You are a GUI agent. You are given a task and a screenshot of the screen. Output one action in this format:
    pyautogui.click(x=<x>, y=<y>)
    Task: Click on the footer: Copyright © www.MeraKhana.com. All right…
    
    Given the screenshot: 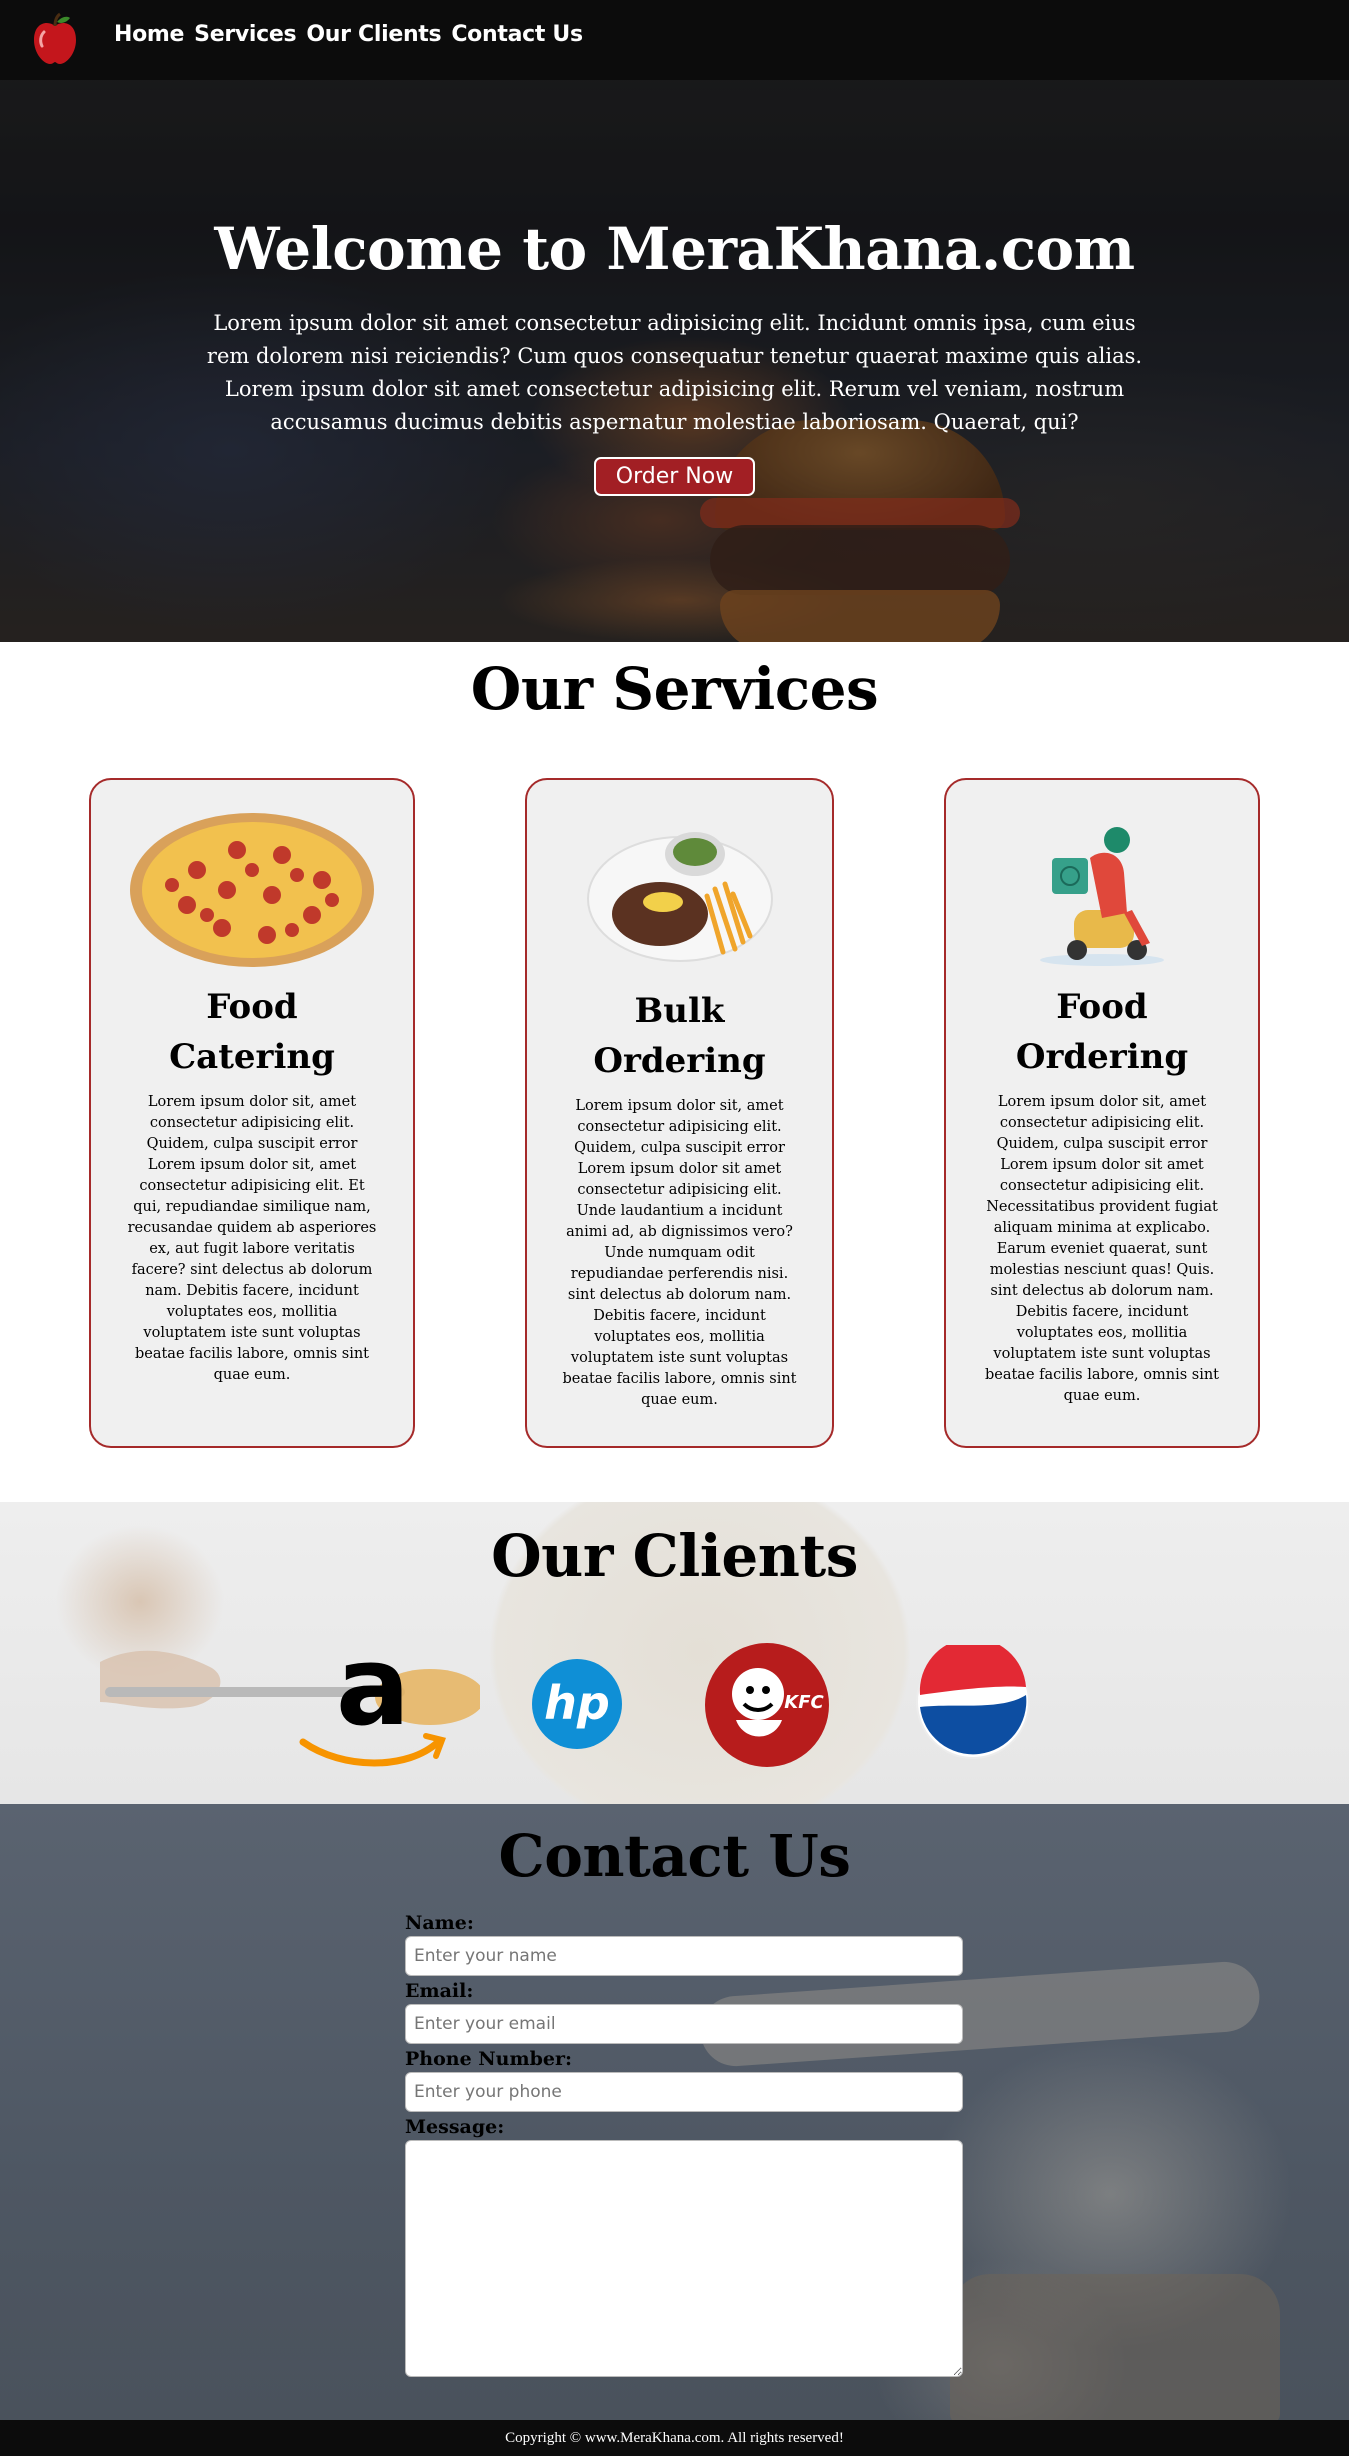 What is the action you would take?
    pyautogui.click(x=674, y=2438)
    